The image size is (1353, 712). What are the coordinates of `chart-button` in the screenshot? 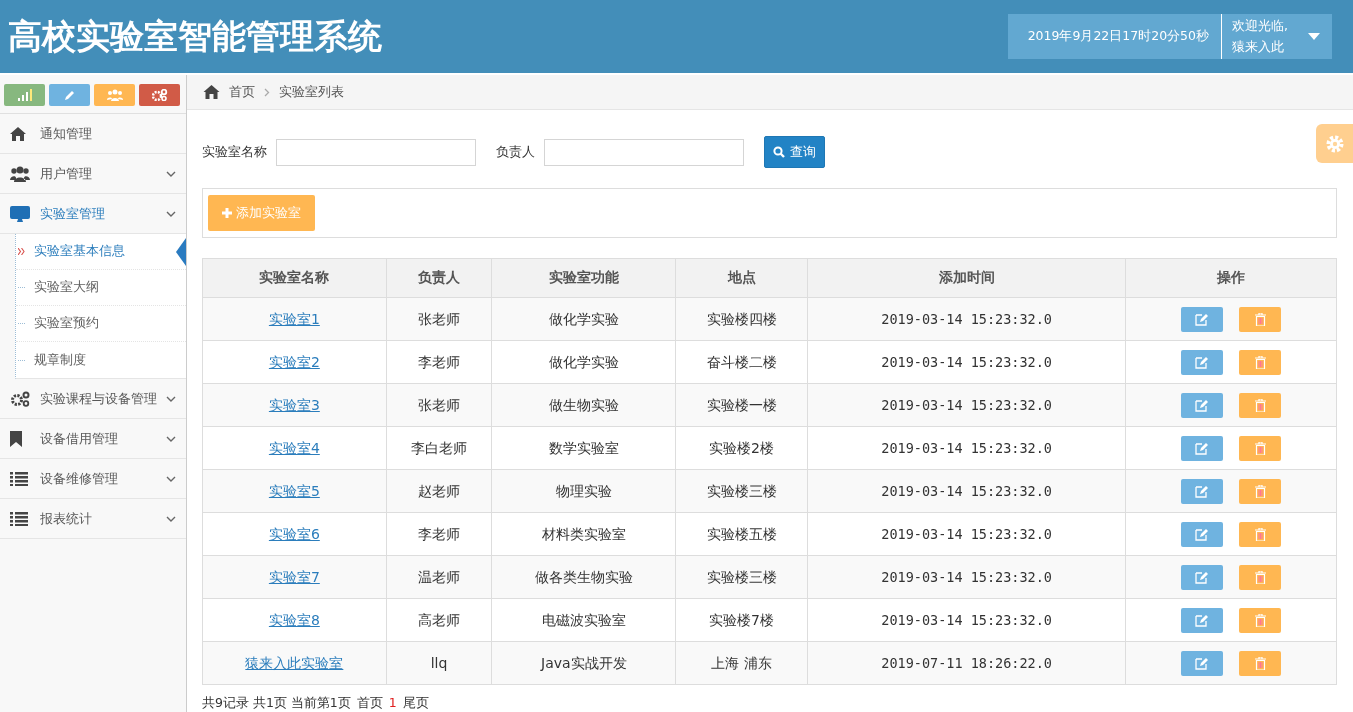 It's located at (24, 95).